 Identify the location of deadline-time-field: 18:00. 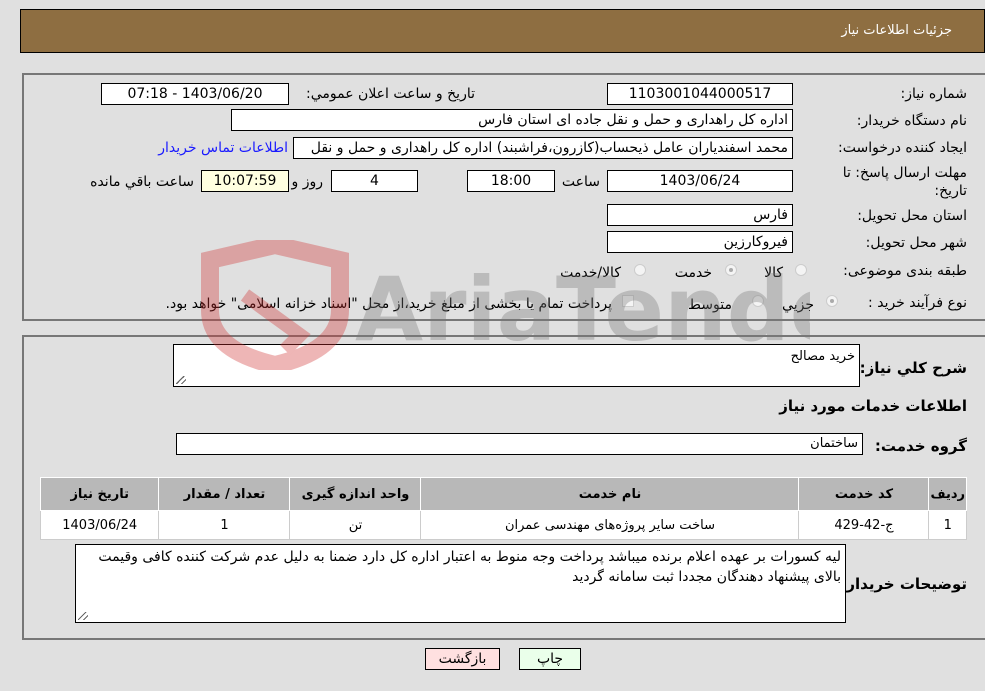
(511, 181).